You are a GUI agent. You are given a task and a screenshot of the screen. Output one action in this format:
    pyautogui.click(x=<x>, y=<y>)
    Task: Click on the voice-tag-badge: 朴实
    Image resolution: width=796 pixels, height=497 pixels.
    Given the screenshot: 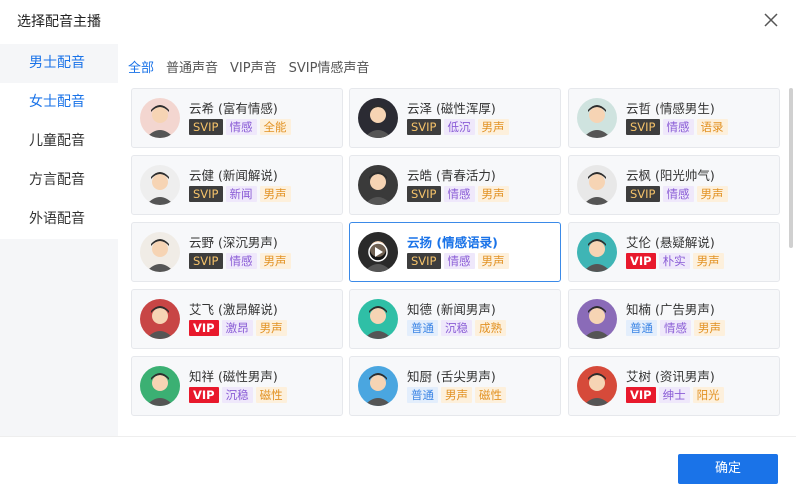 What is the action you would take?
    pyautogui.click(x=674, y=261)
    